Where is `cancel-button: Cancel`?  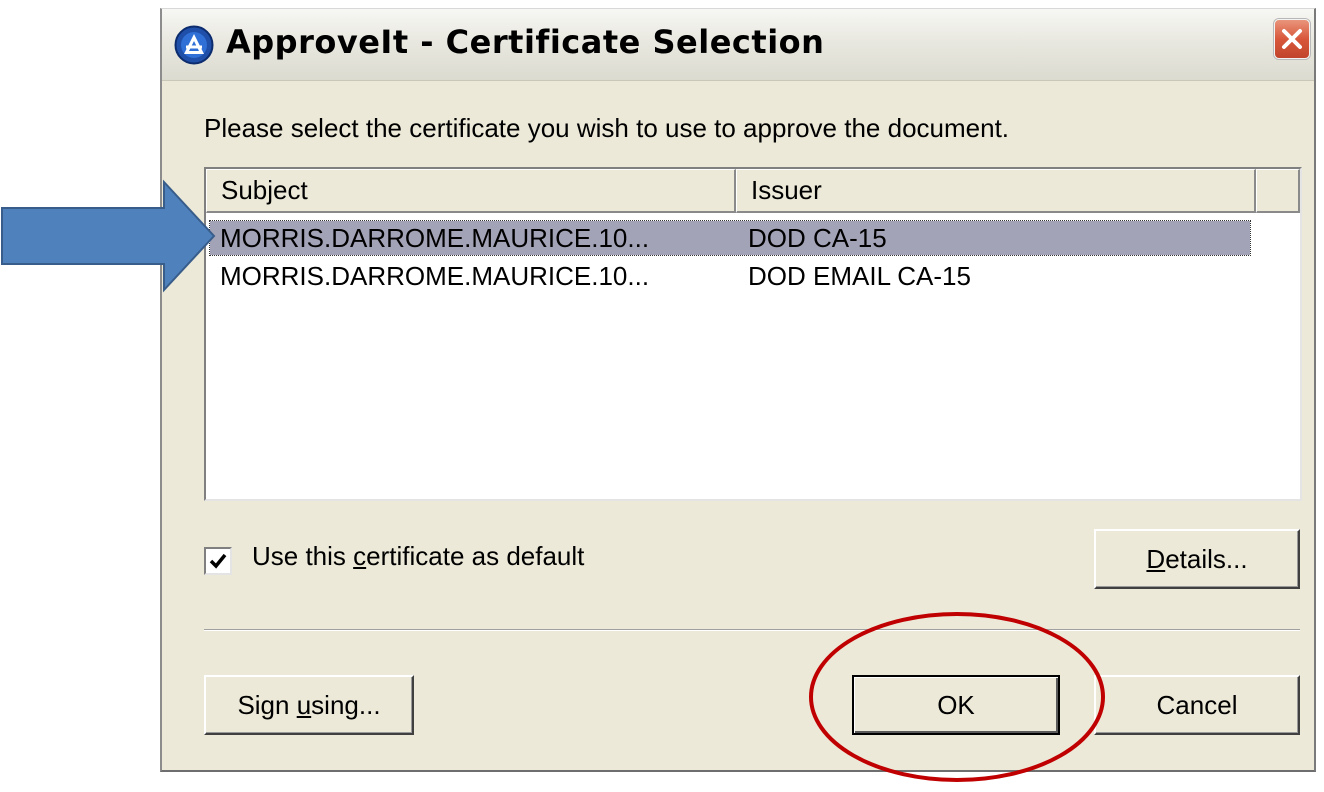
cancel-button: Cancel is located at coordinates (1197, 705).